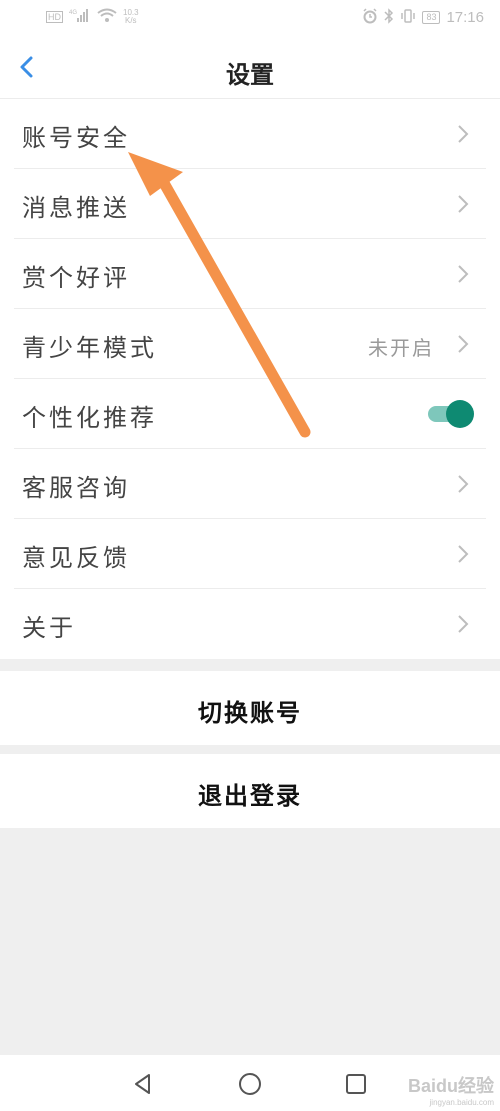 Image resolution: width=500 pixels, height=1111 pixels. I want to click on vibrate-icon, so click(408, 17).